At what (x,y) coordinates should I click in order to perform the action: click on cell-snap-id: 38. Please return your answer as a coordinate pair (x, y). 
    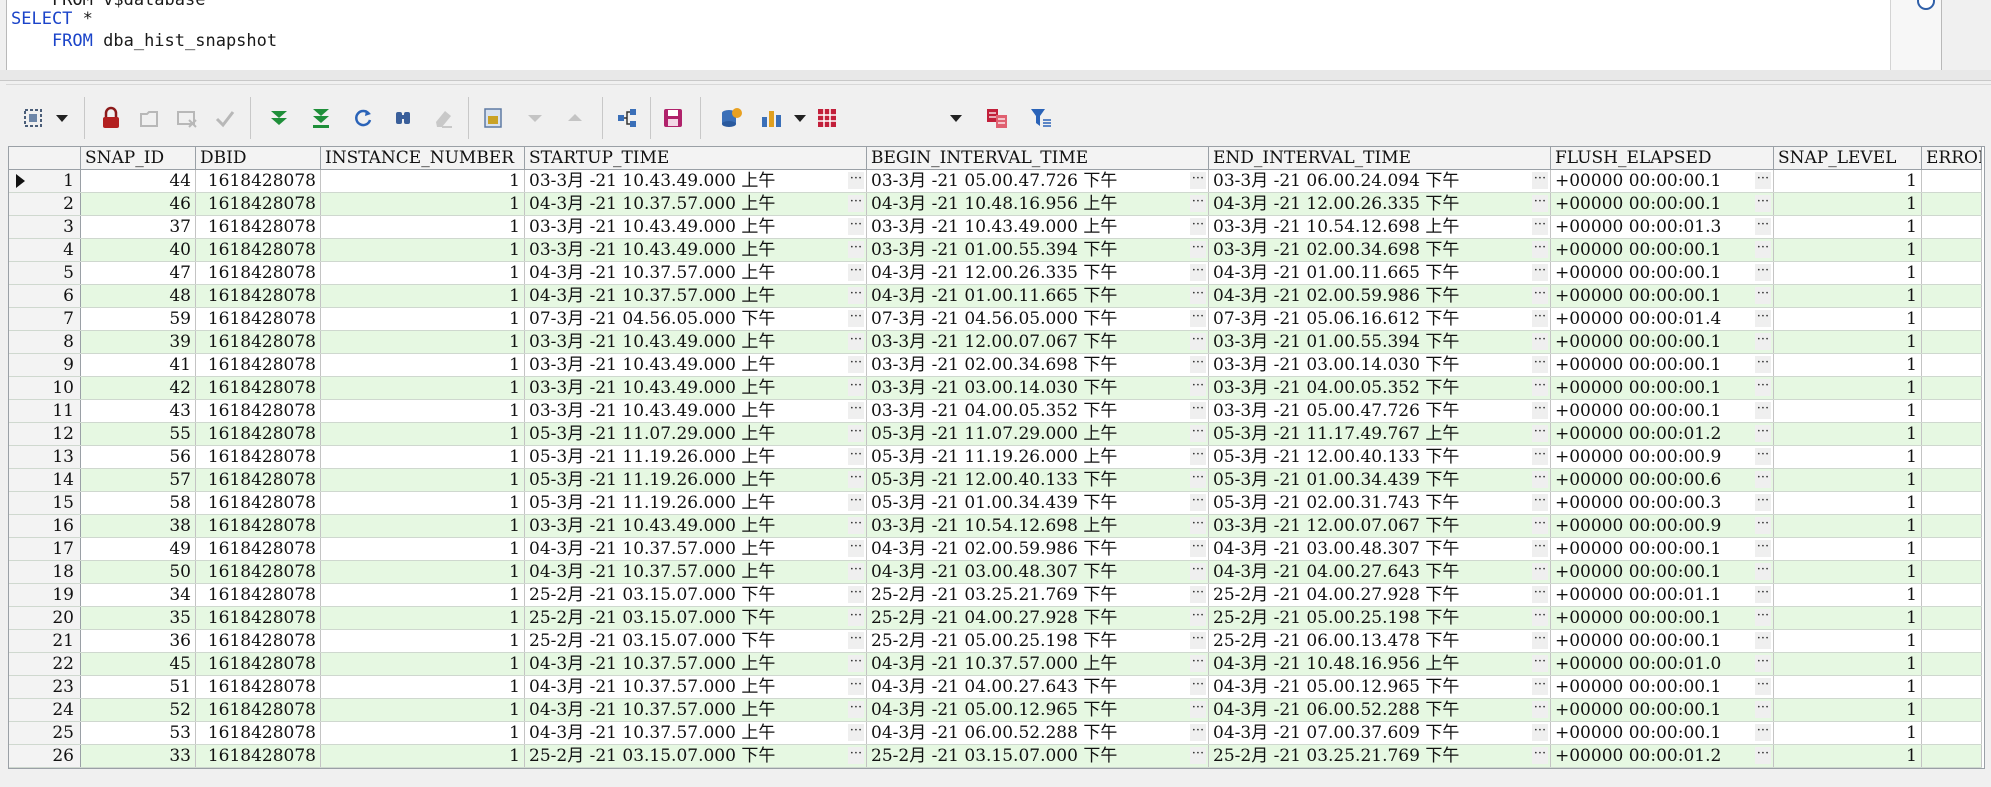
    Looking at the image, I should click on (138, 526).